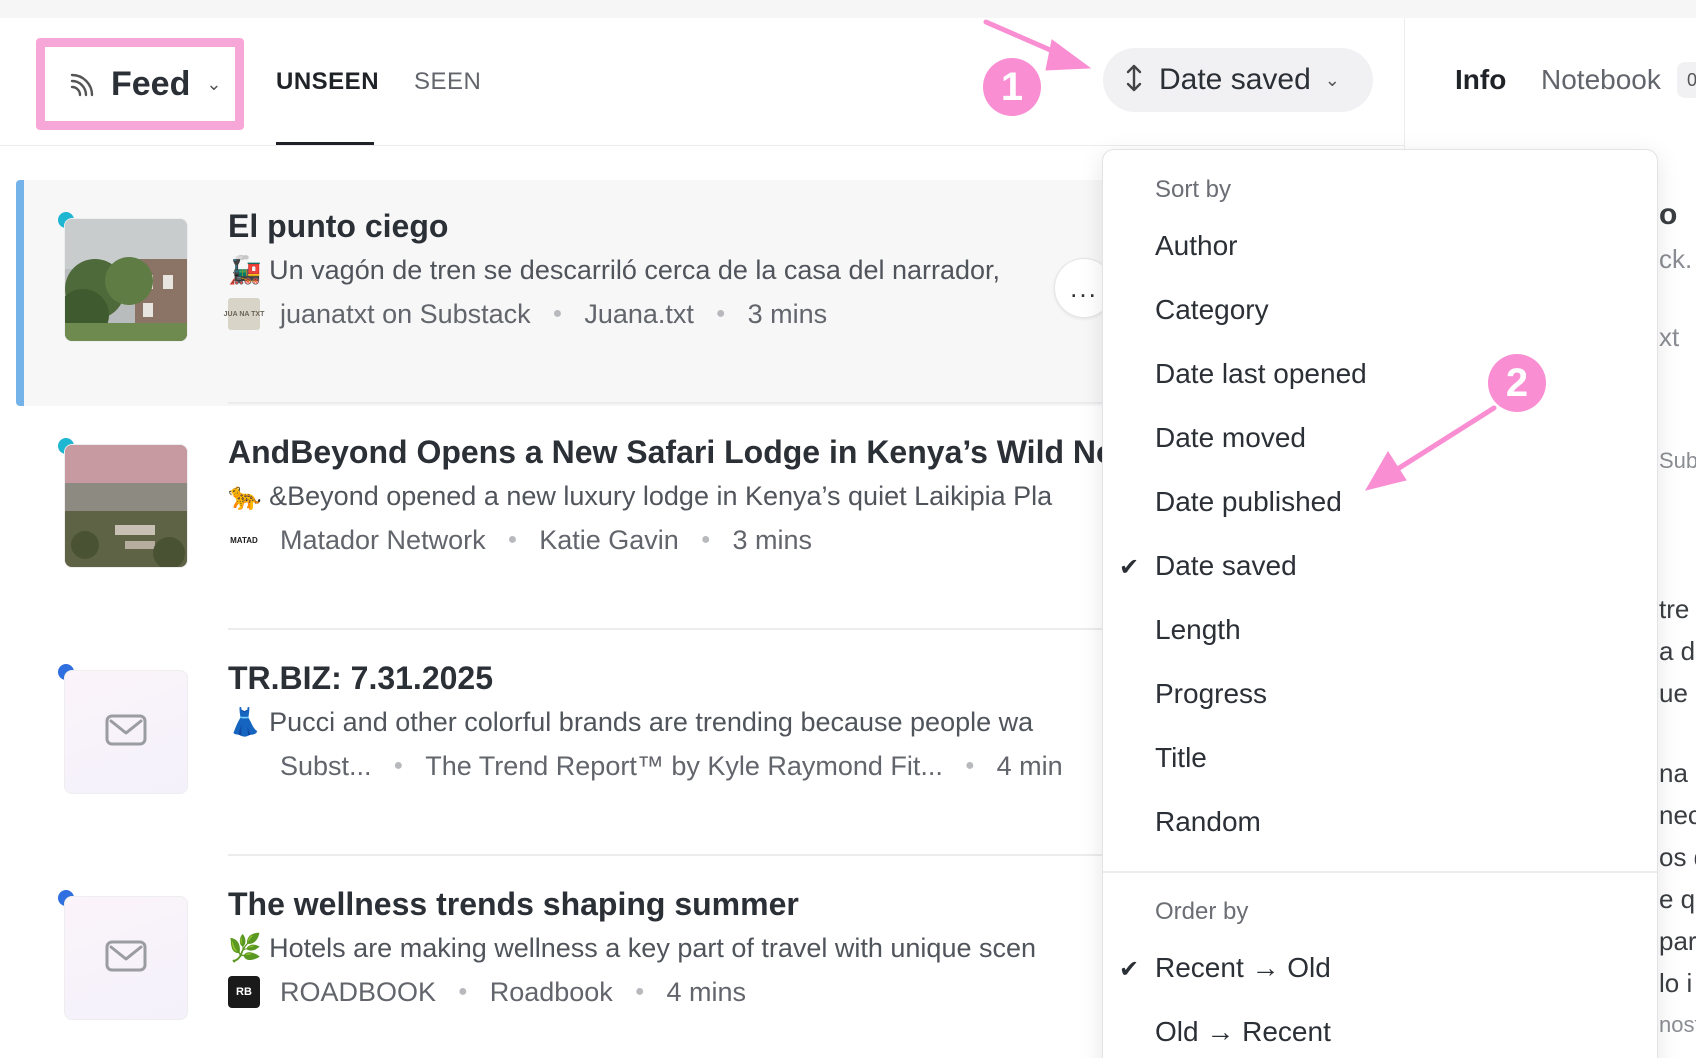  What do you see at coordinates (1480, 80) in the screenshot?
I see `tab-info: Info` at bounding box center [1480, 80].